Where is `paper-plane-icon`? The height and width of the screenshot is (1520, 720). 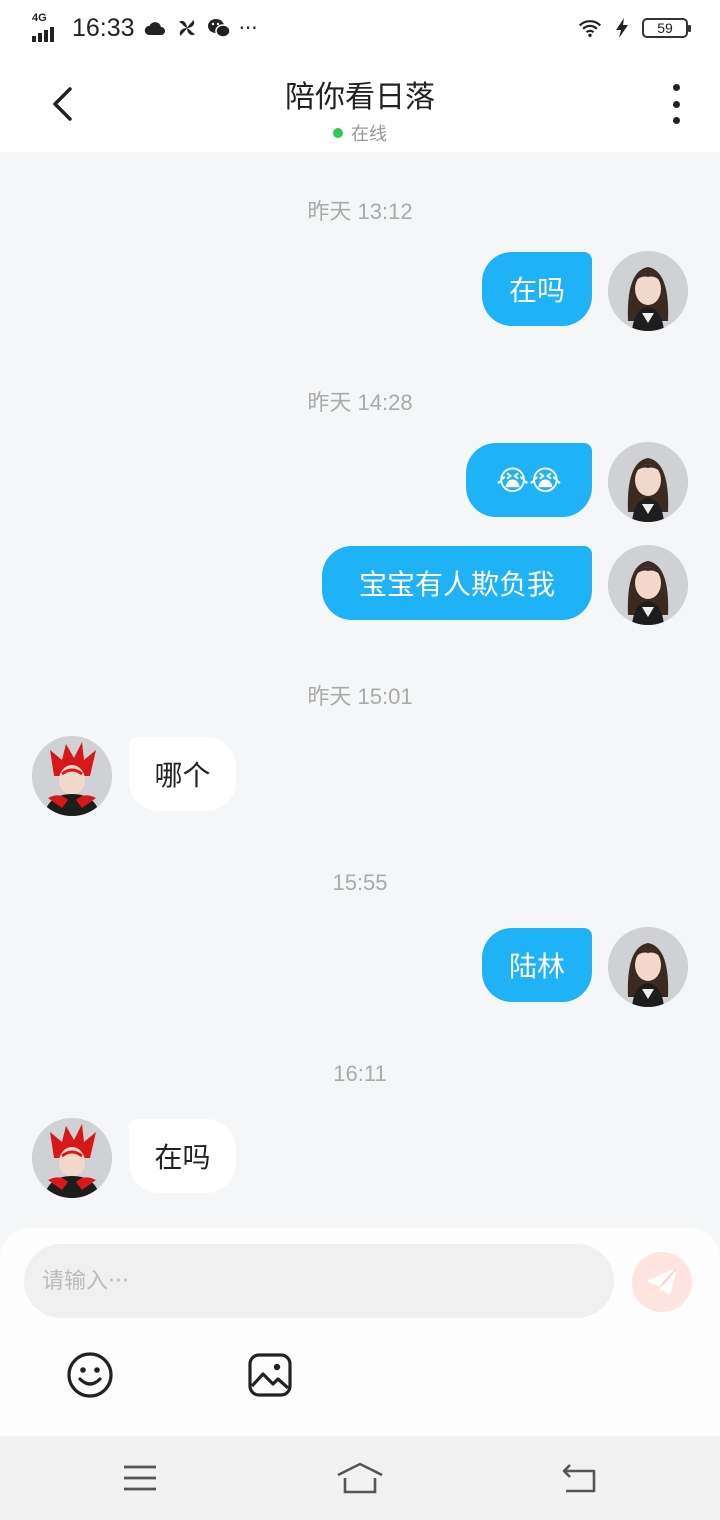 paper-plane-icon is located at coordinates (662, 1282).